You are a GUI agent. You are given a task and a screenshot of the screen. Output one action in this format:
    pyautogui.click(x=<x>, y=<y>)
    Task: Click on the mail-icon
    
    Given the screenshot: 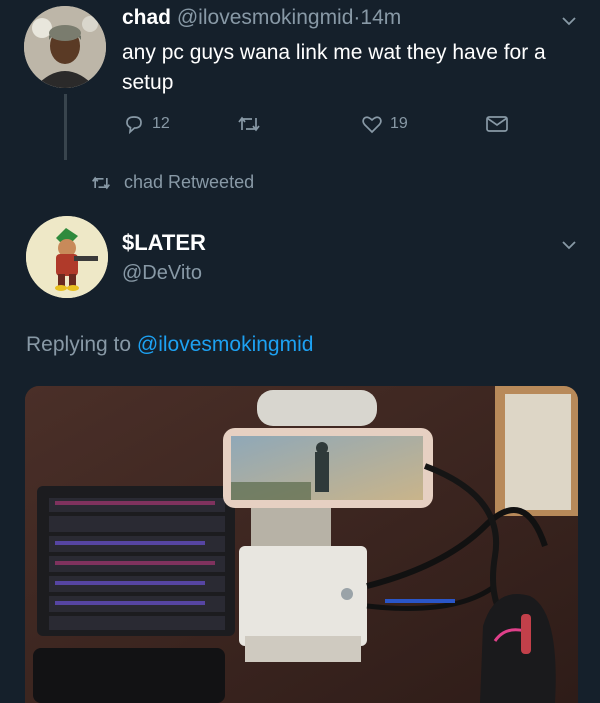 What is the action you would take?
    pyautogui.click(x=497, y=124)
    